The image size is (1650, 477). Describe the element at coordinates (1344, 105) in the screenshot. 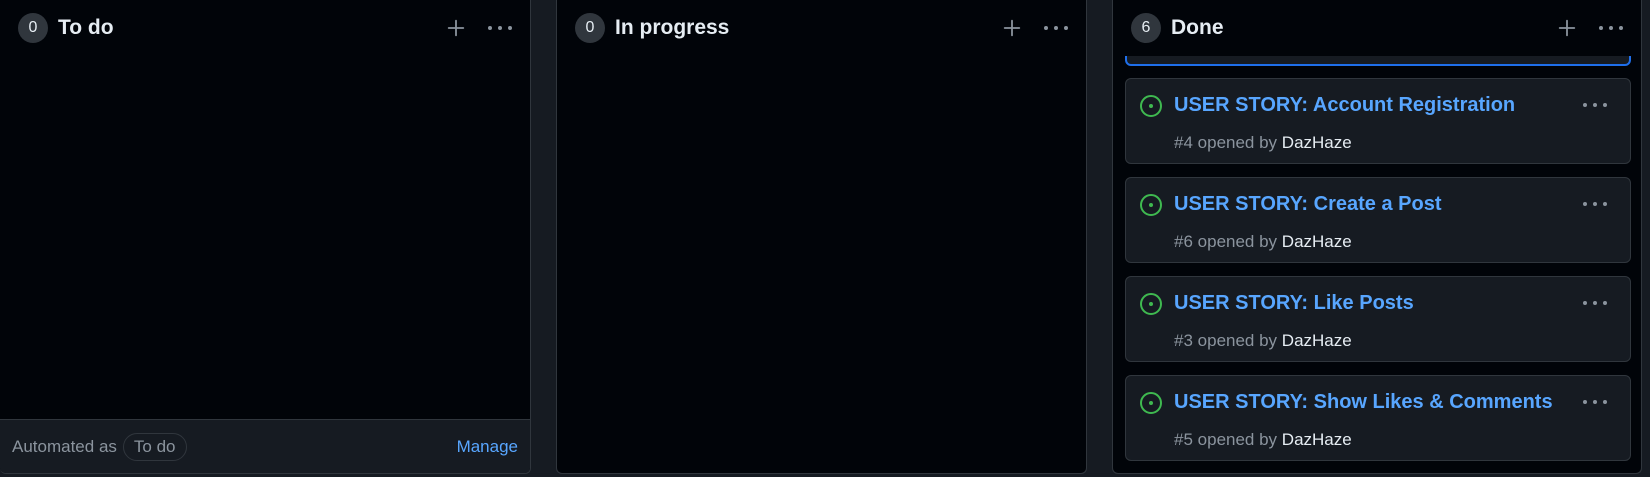

I see `issue-title-link: USER STORY: Account Registration` at that location.